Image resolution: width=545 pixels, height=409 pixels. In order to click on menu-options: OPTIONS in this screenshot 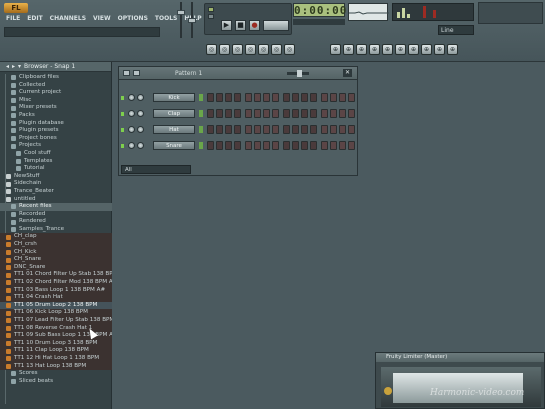, I will do `click(133, 19)`.